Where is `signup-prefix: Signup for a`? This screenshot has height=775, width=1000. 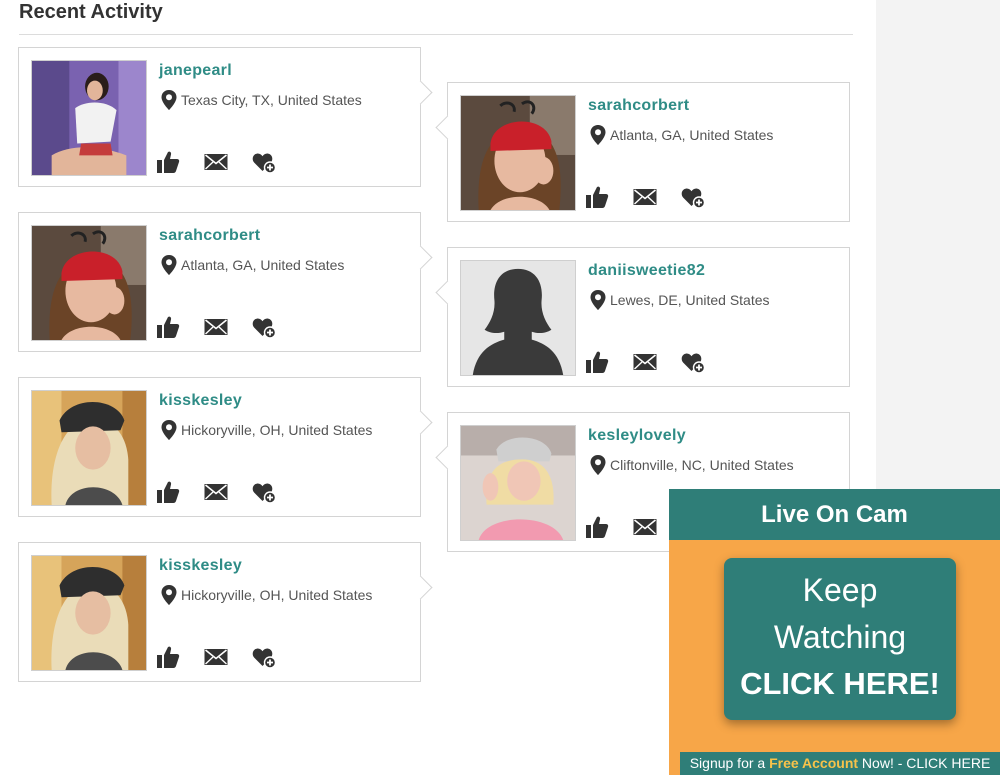 signup-prefix: Signup for a is located at coordinates (729, 763).